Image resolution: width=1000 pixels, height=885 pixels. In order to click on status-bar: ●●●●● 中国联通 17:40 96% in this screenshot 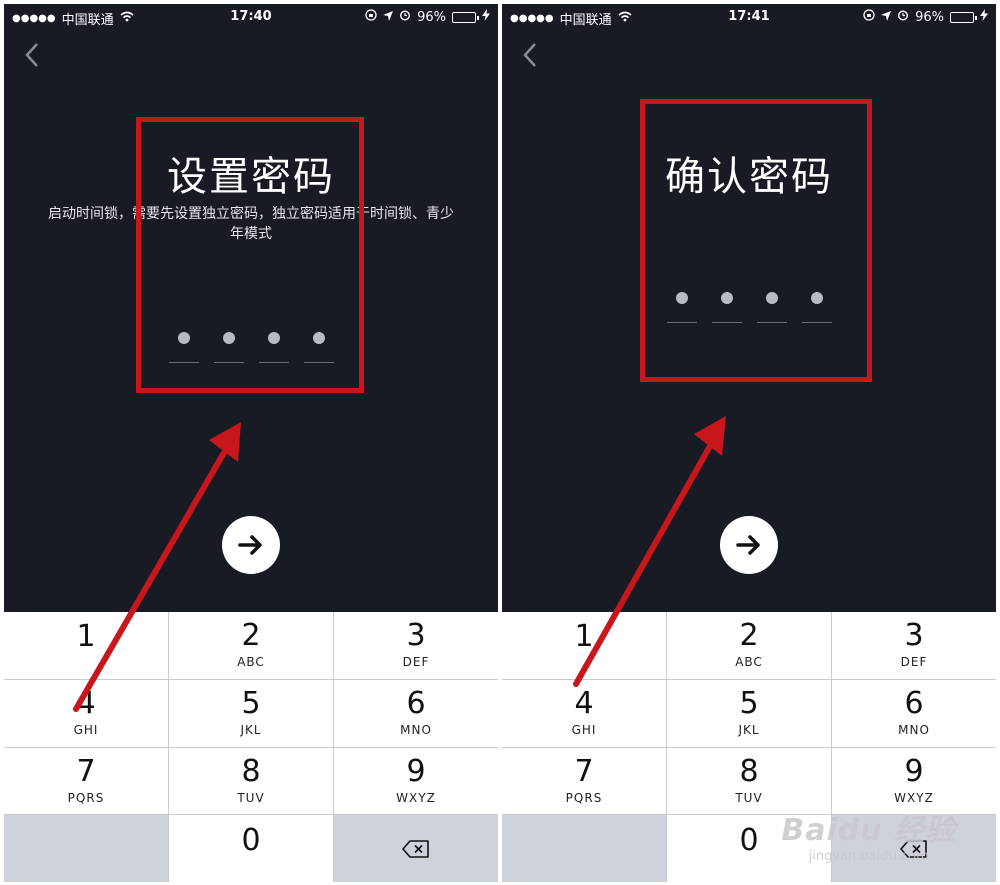, I will do `click(251, 17)`.